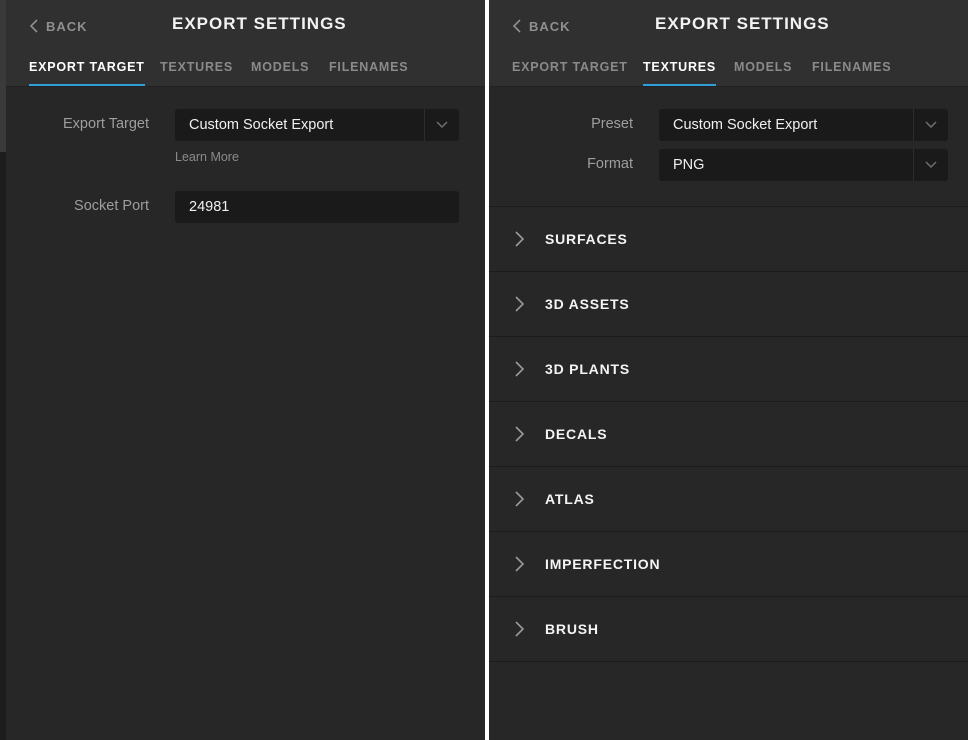  I want to click on section-label: 3D ASSETS, so click(587, 304).